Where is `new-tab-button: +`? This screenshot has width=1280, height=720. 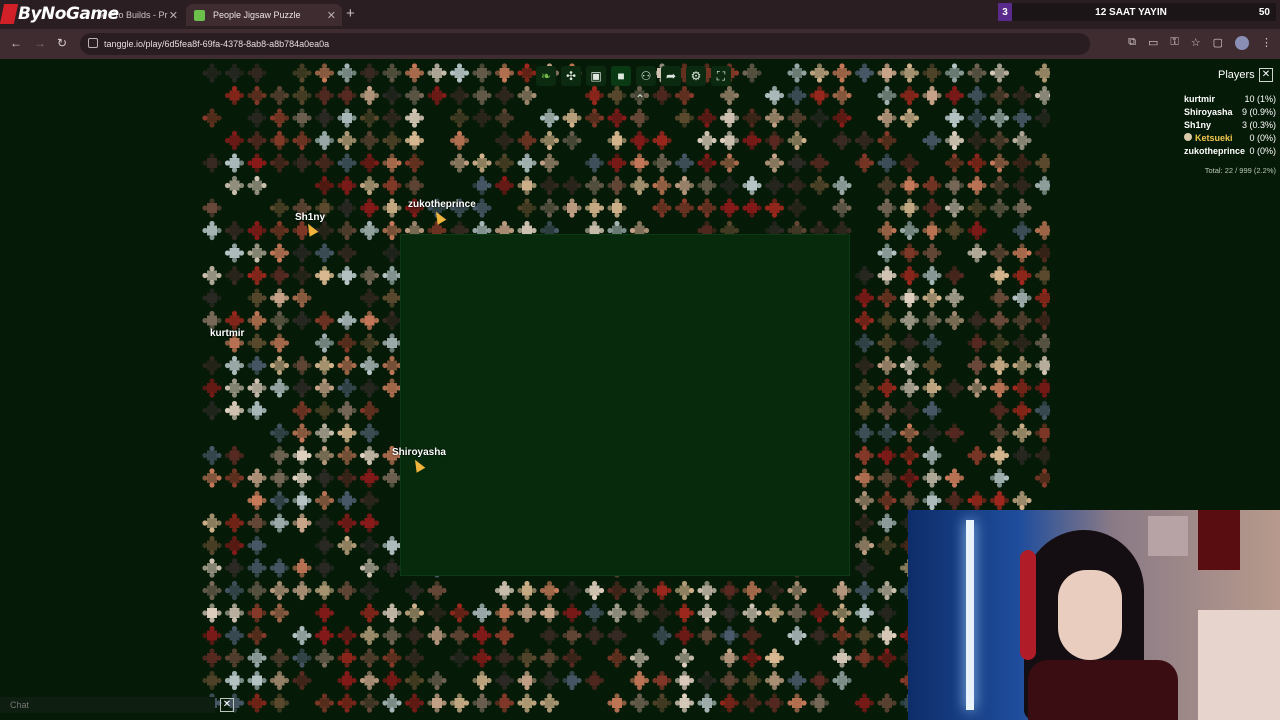 new-tab-button: + is located at coordinates (350, 13).